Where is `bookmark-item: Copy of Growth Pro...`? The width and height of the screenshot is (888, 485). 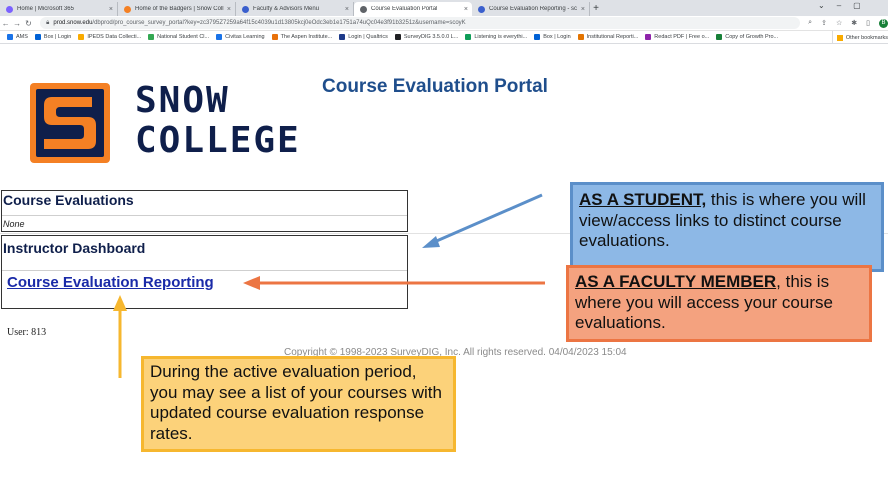
bookmark-item: Copy of Growth Pro... is located at coordinates (747, 37).